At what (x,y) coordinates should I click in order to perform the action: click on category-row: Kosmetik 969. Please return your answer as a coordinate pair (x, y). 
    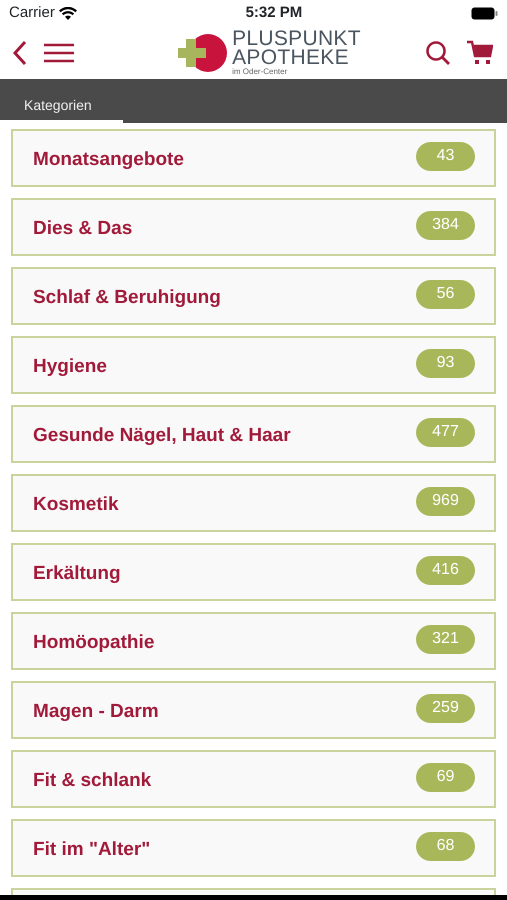
    Looking at the image, I should click on (253, 503).